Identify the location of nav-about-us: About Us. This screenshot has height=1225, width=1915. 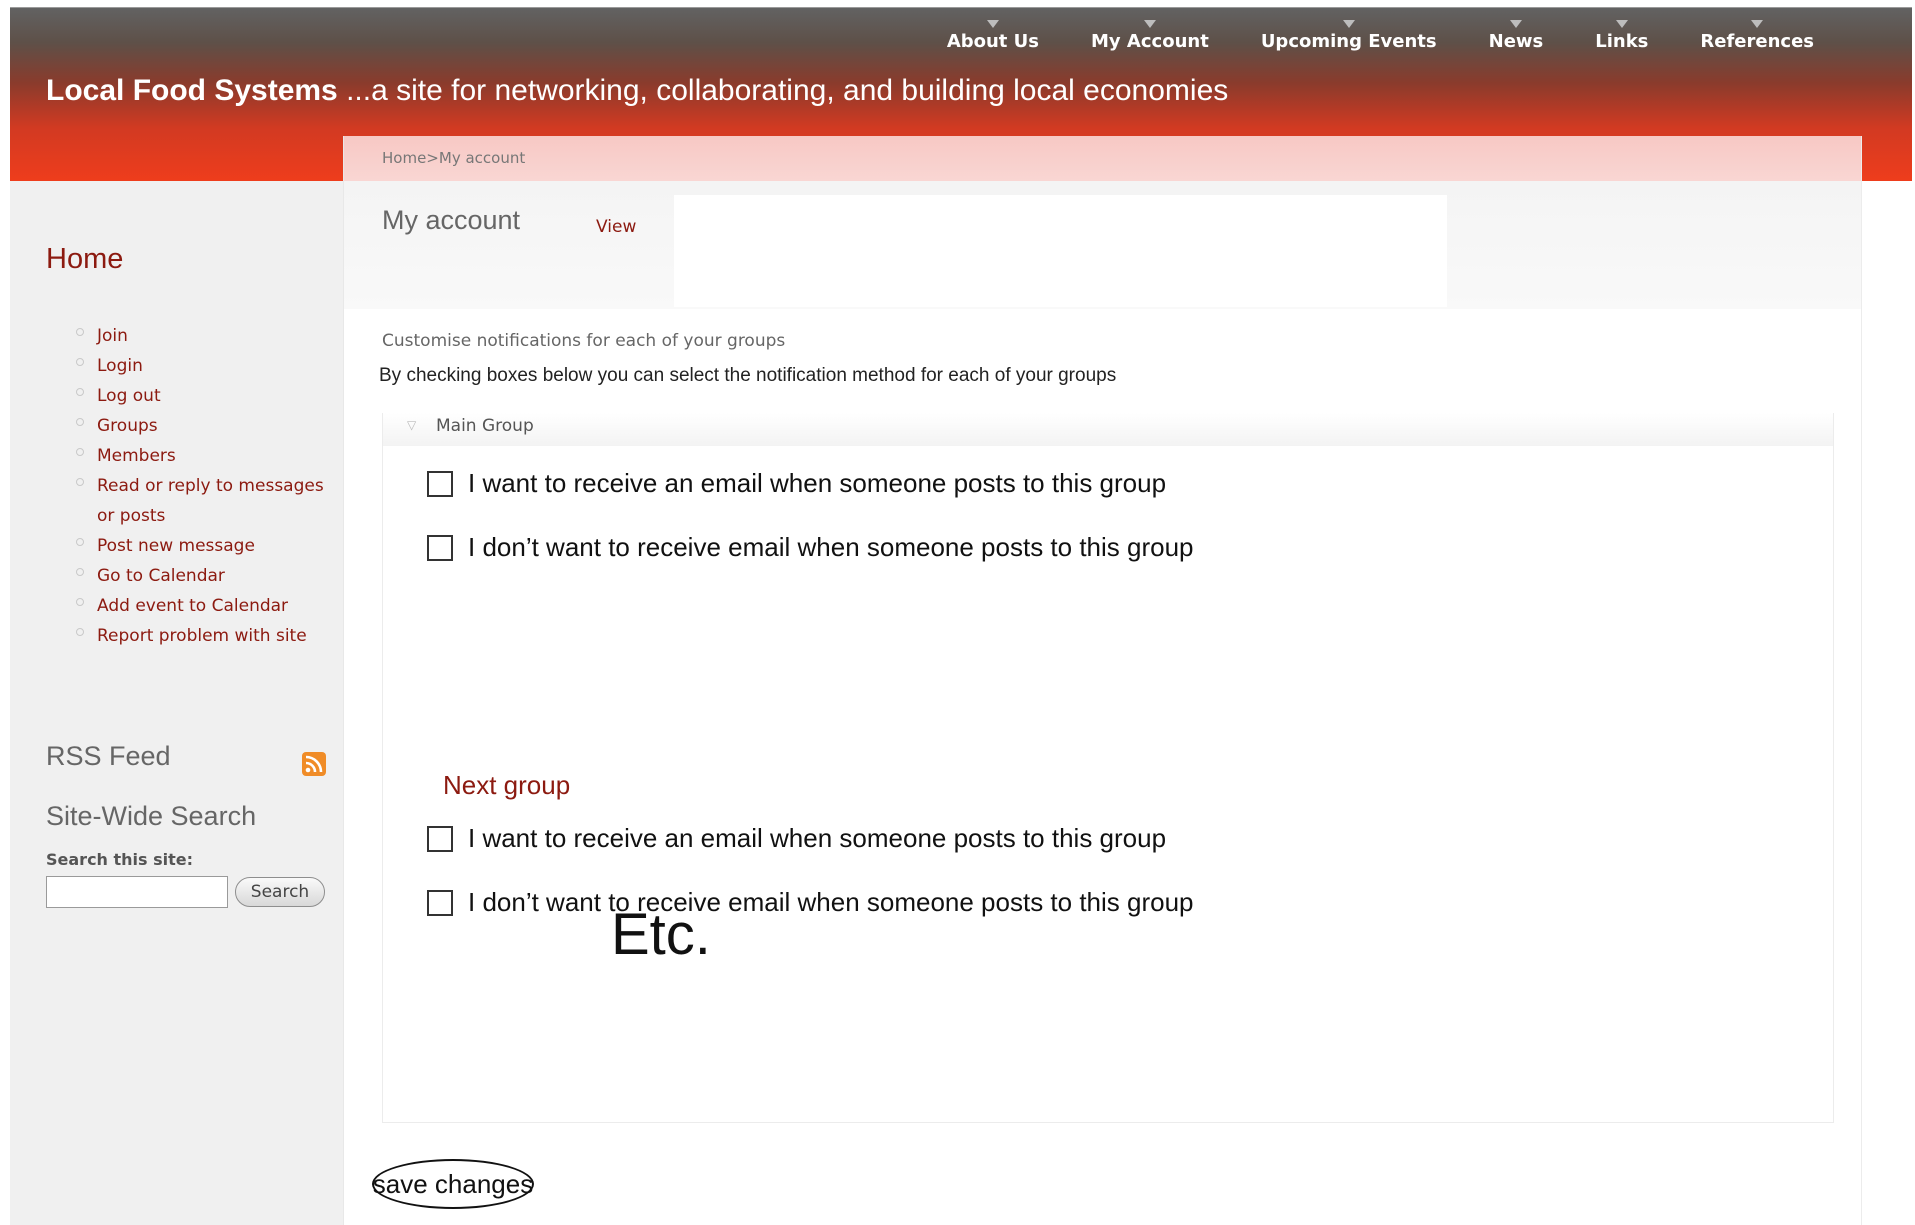
(993, 41).